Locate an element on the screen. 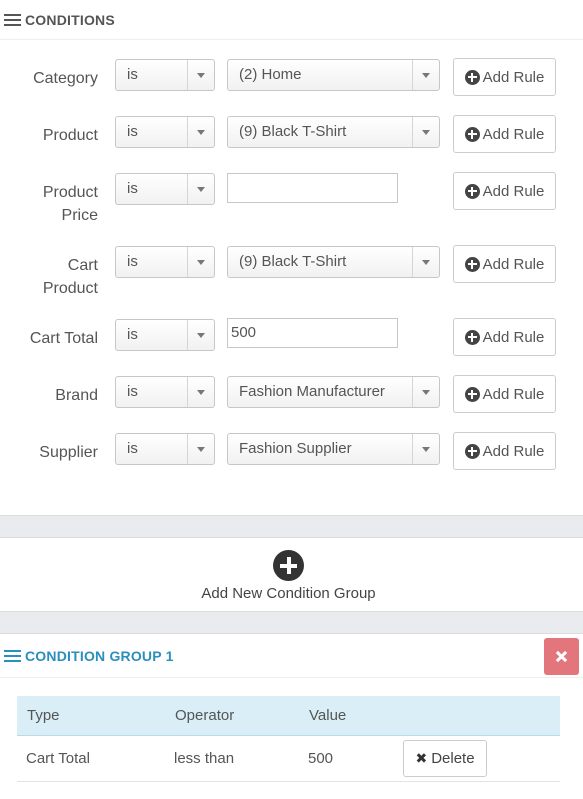 This screenshot has height=799, width=583. rule-row-category: Category is (2) Home Add Rule is located at coordinates (291, 77).